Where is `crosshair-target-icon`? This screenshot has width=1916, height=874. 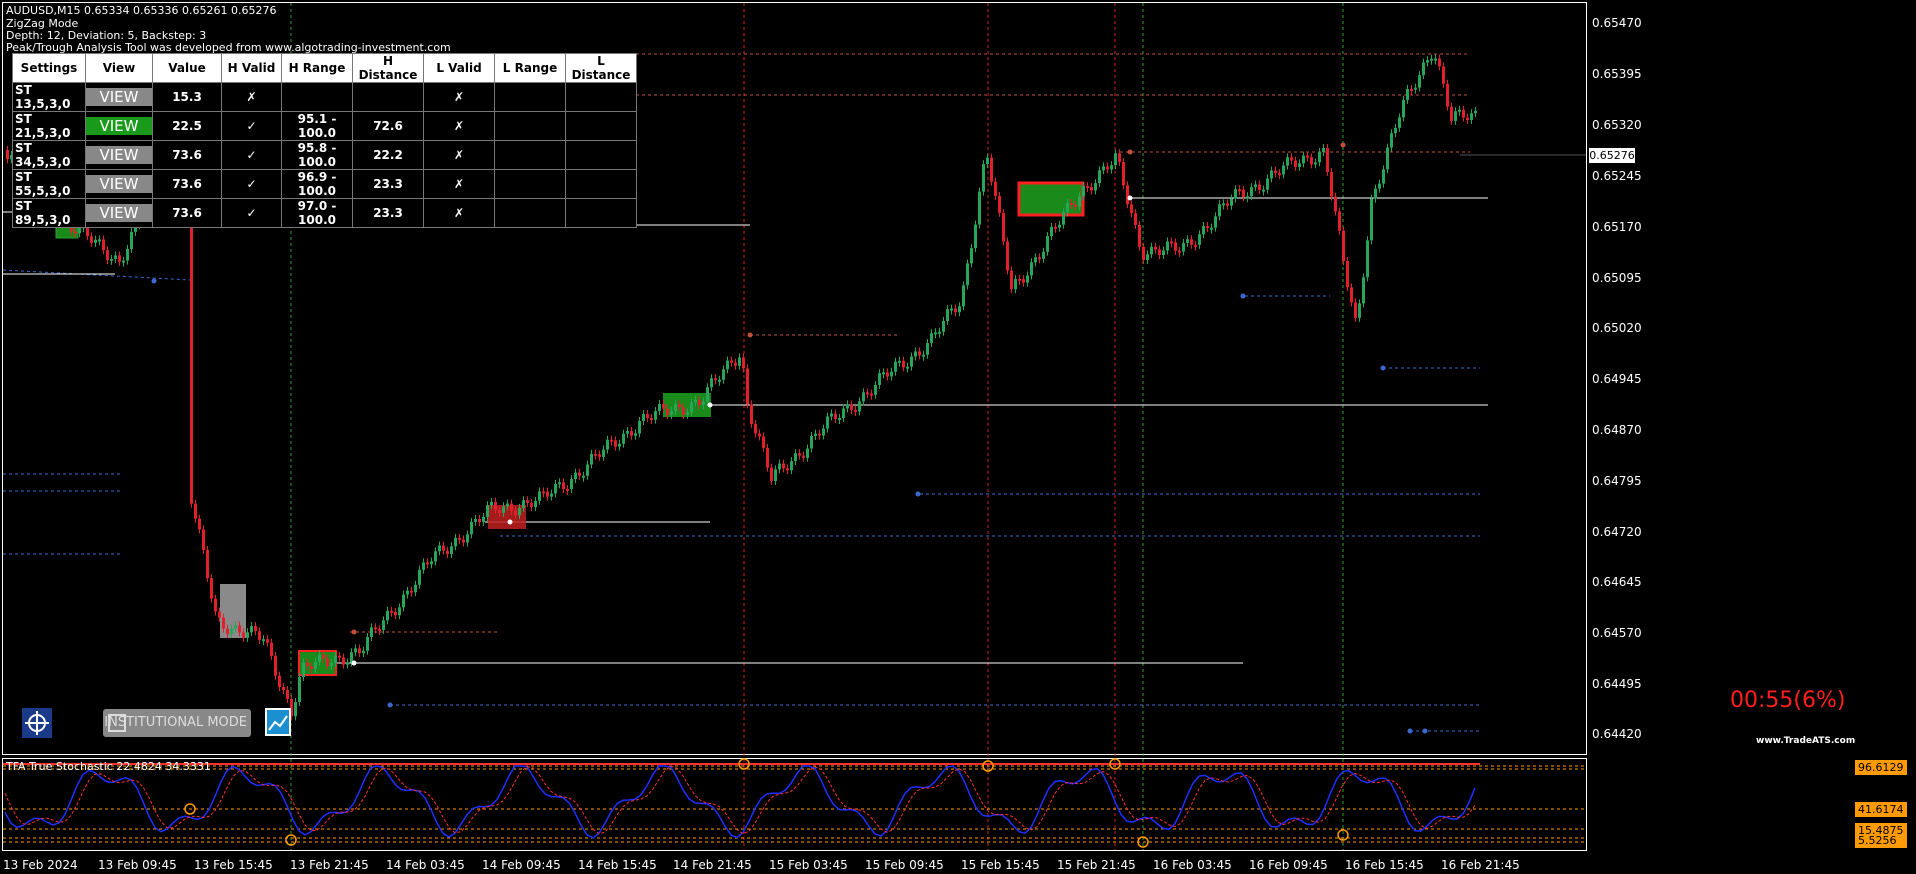
crosshair-target-icon is located at coordinates (37, 723).